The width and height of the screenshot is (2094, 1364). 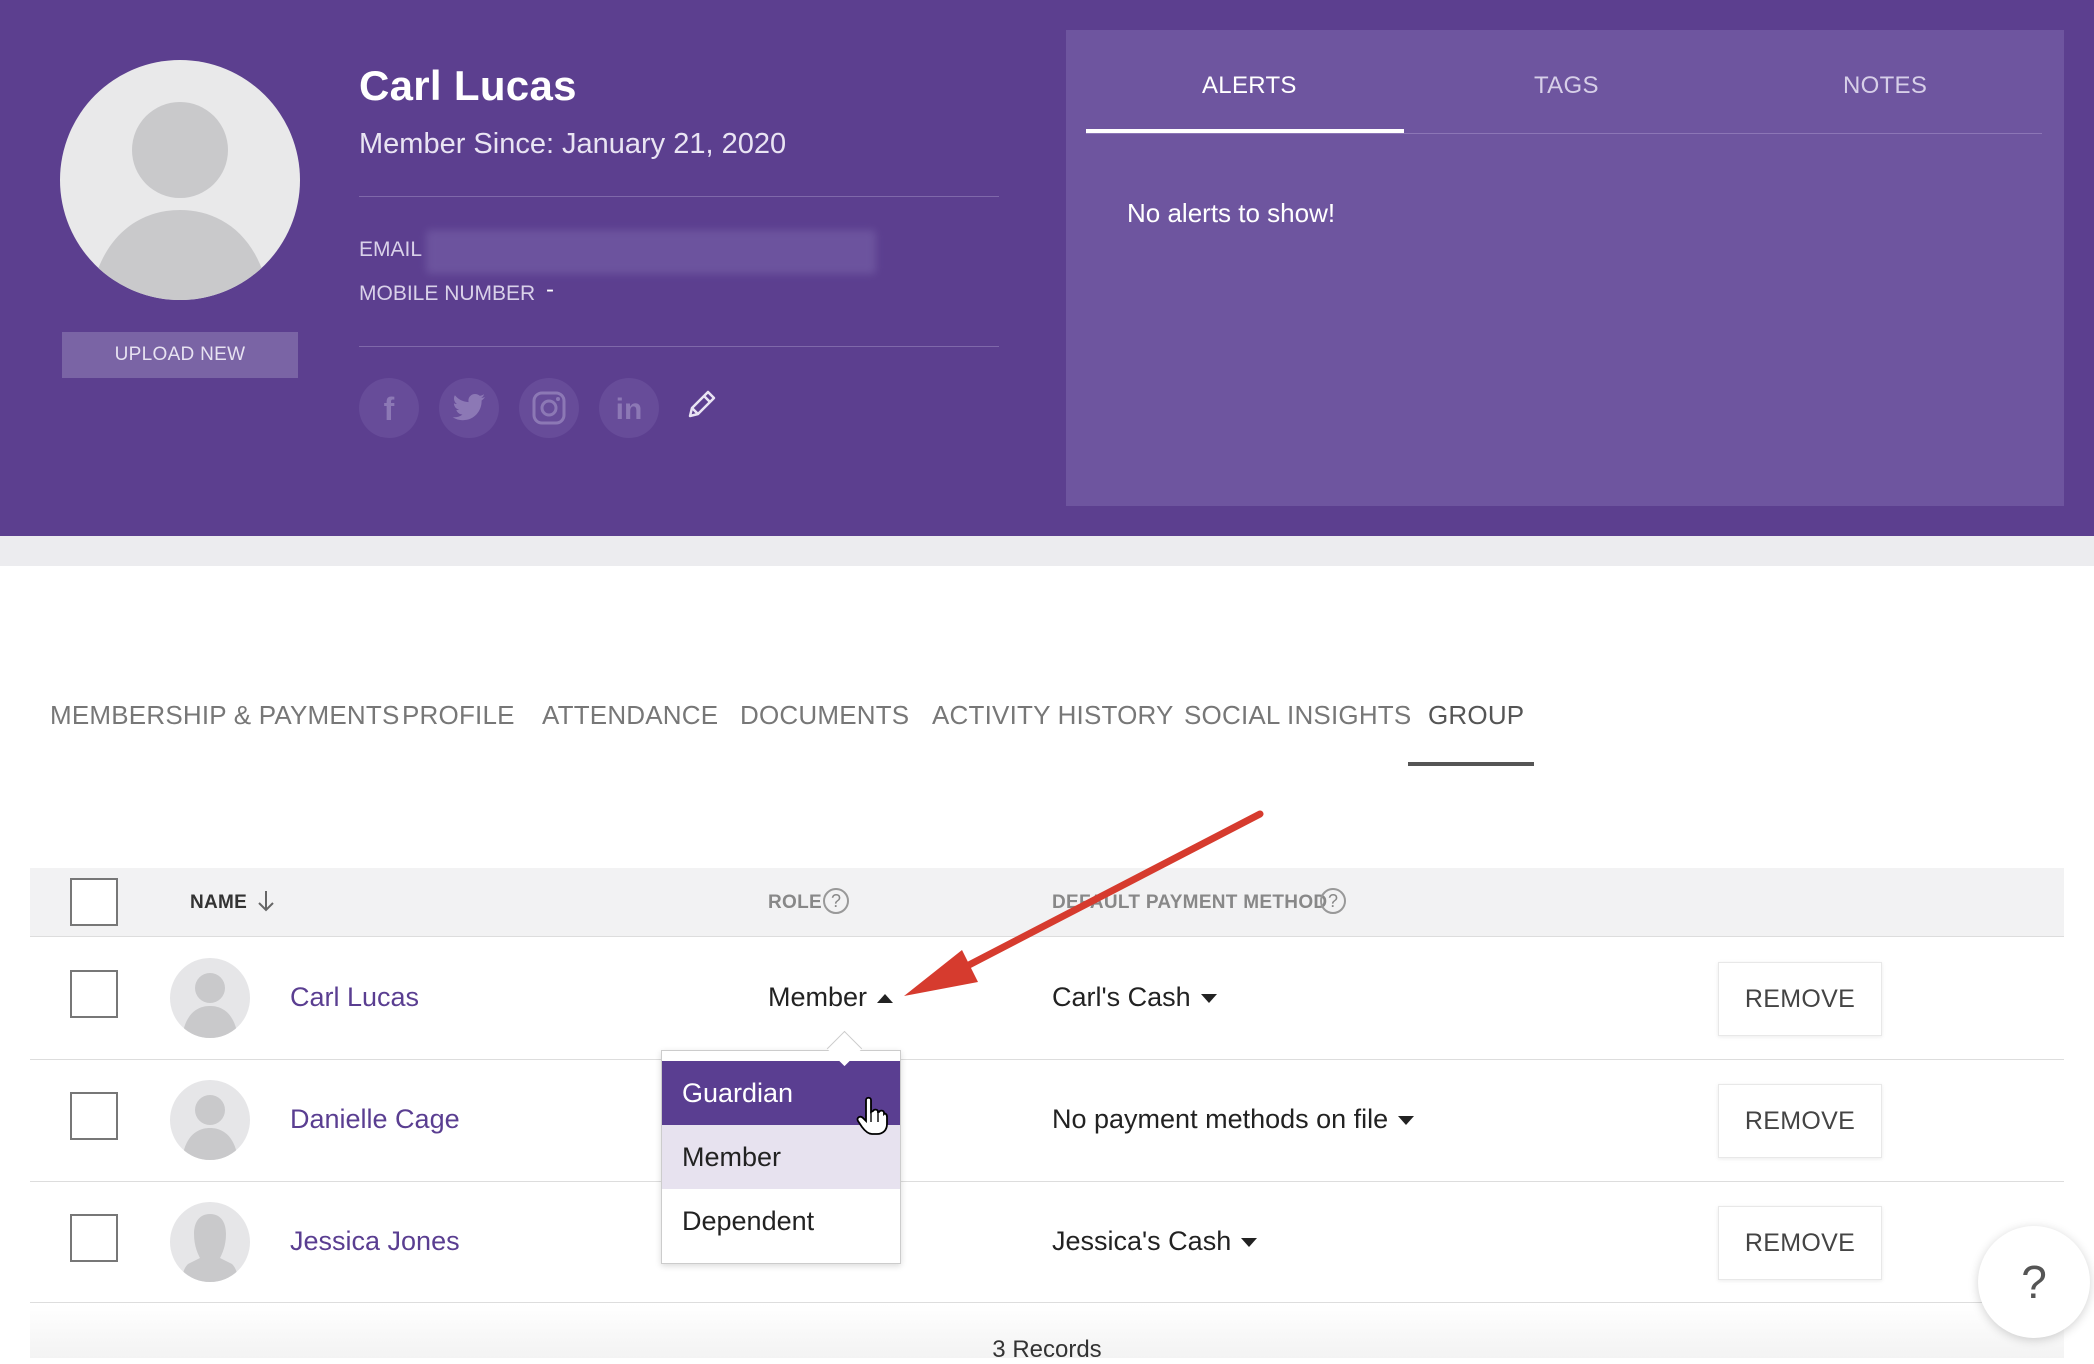 I want to click on nav-tab-profile: PROFILE, so click(x=458, y=715).